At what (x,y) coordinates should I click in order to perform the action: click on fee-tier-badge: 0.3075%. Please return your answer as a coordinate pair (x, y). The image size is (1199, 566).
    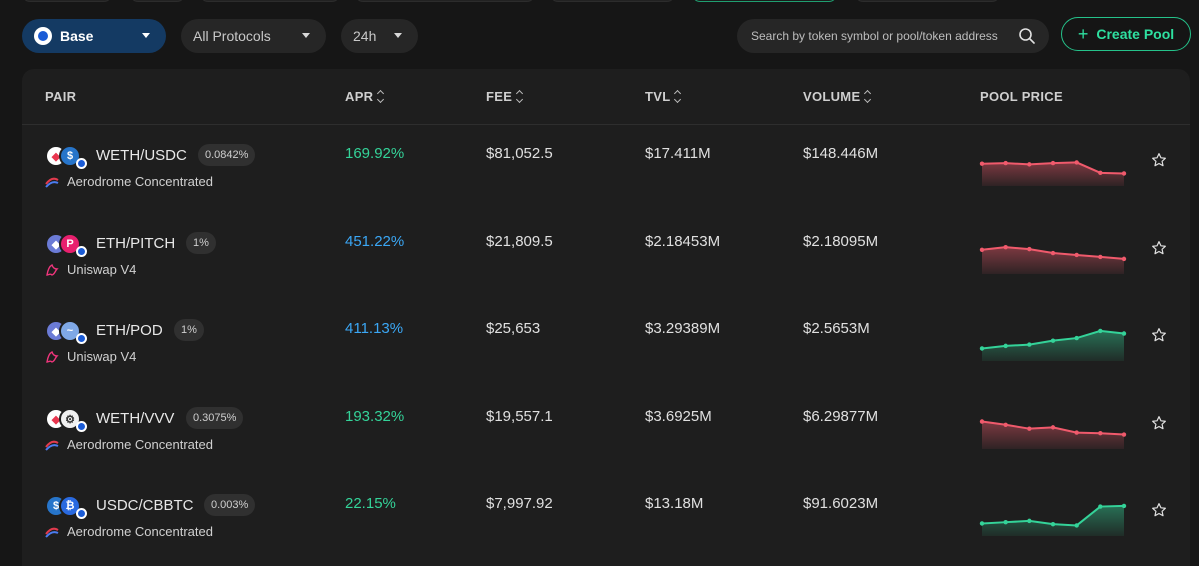
    Looking at the image, I should click on (215, 418).